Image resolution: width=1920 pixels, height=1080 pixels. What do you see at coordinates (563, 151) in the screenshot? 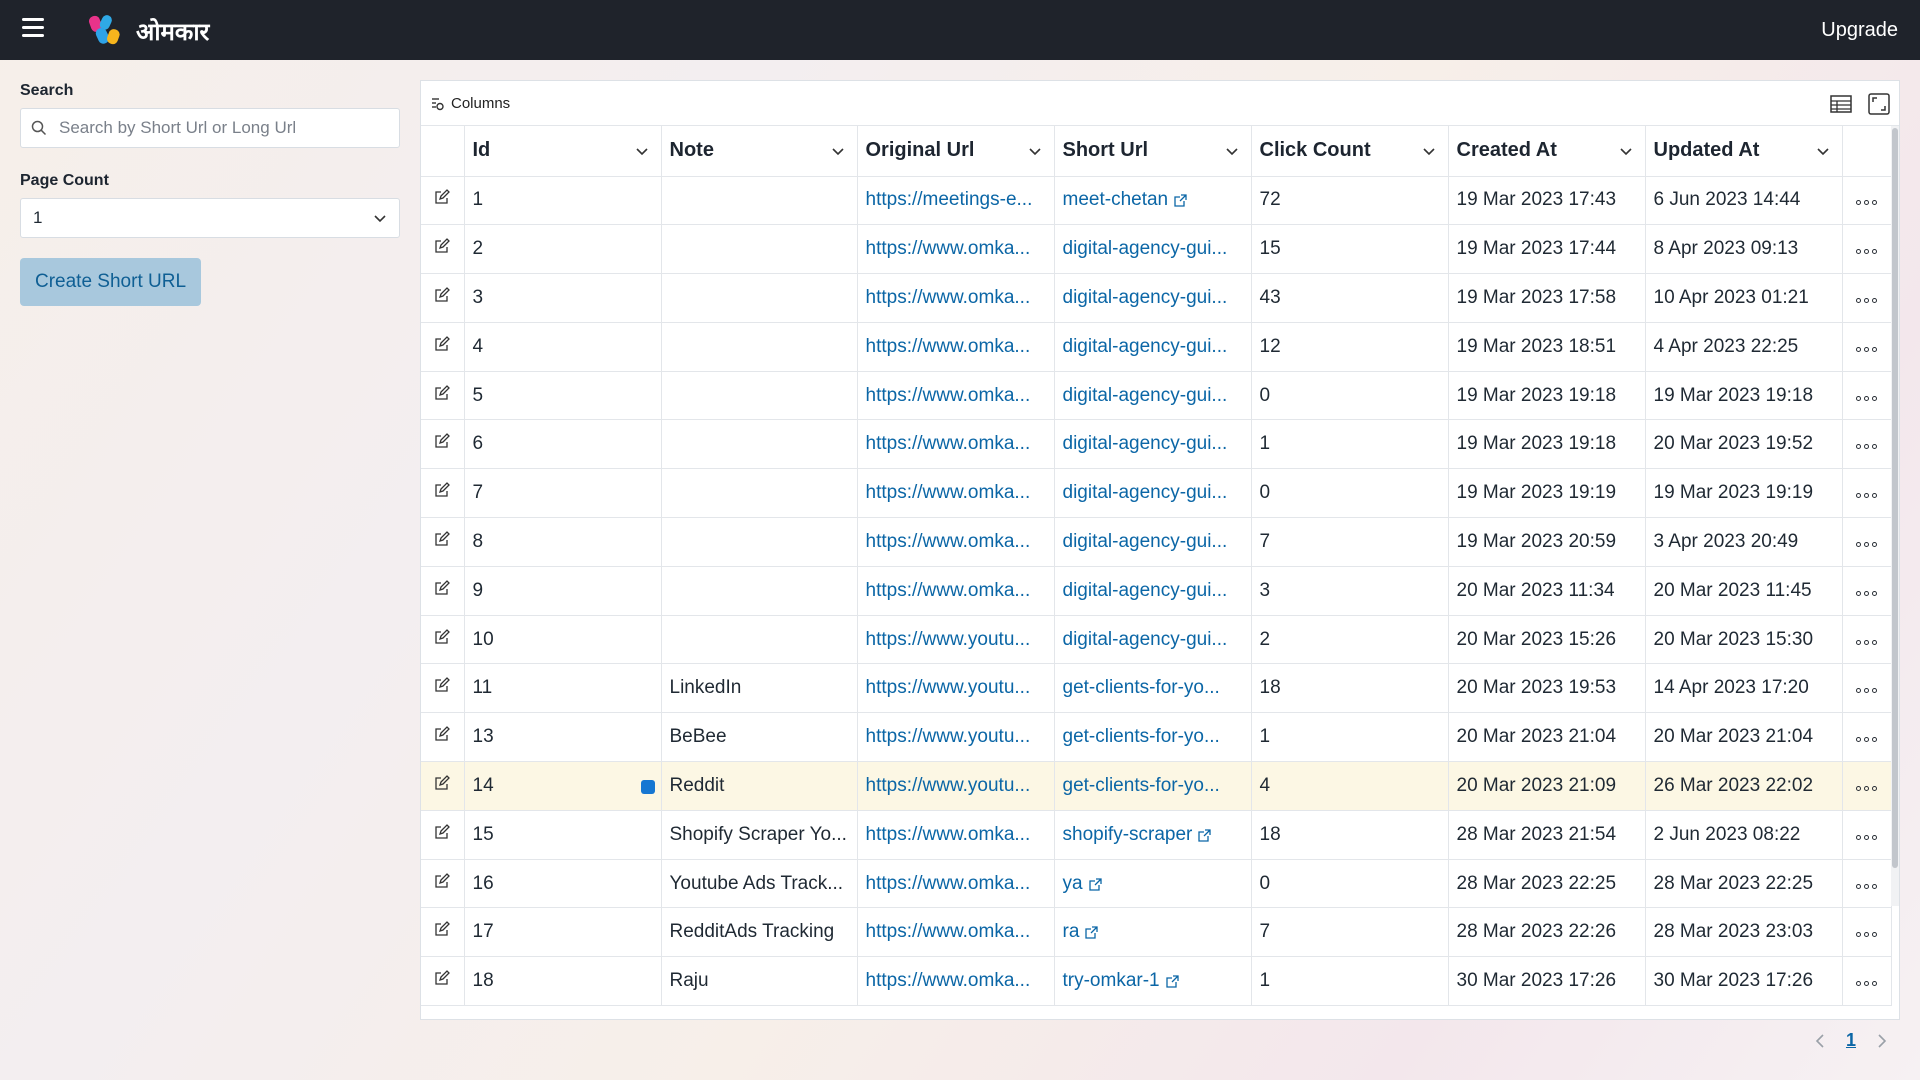
I see `column-header-id: Id` at bounding box center [563, 151].